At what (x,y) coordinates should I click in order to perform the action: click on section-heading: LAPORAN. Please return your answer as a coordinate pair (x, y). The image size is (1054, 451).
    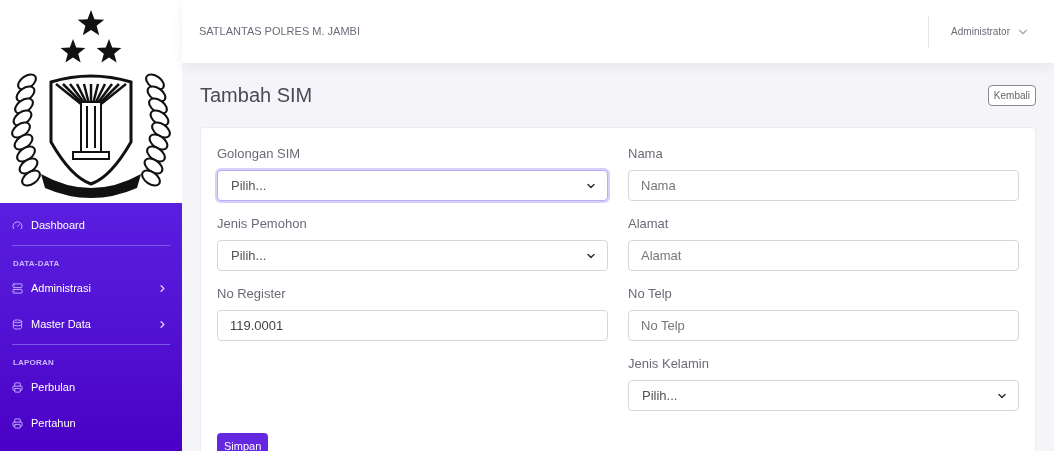
    Looking at the image, I should click on (34, 363).